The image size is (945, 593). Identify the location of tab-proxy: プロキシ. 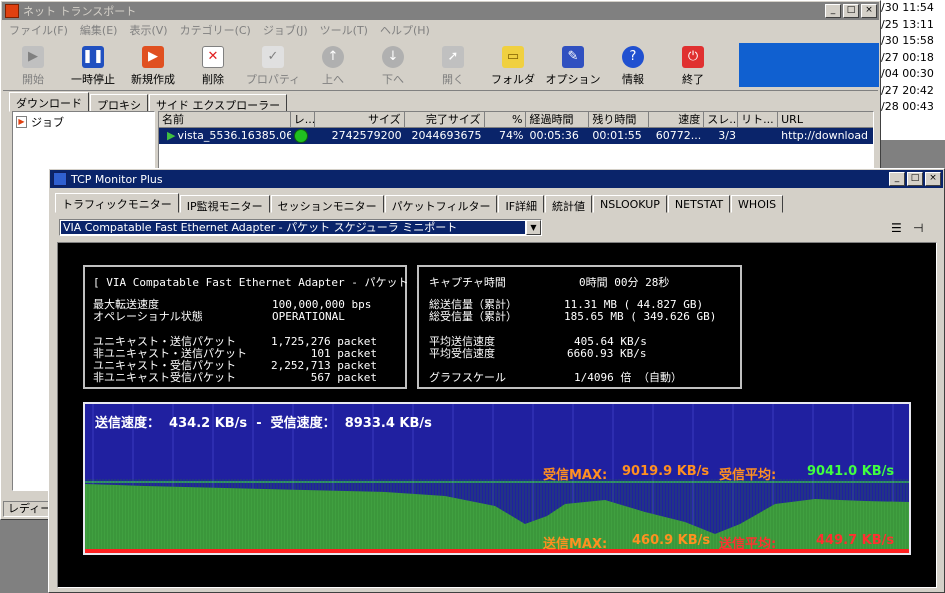
(119, 103).